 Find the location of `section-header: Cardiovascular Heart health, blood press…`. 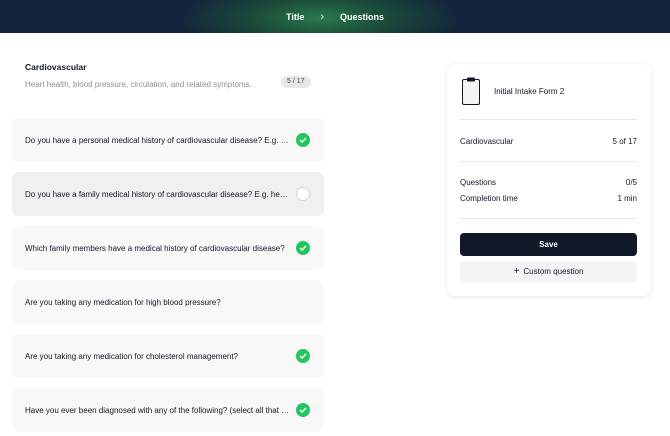

section-header: Cardiovascular Heart health, blood press… is located at coordinates (170, 75).